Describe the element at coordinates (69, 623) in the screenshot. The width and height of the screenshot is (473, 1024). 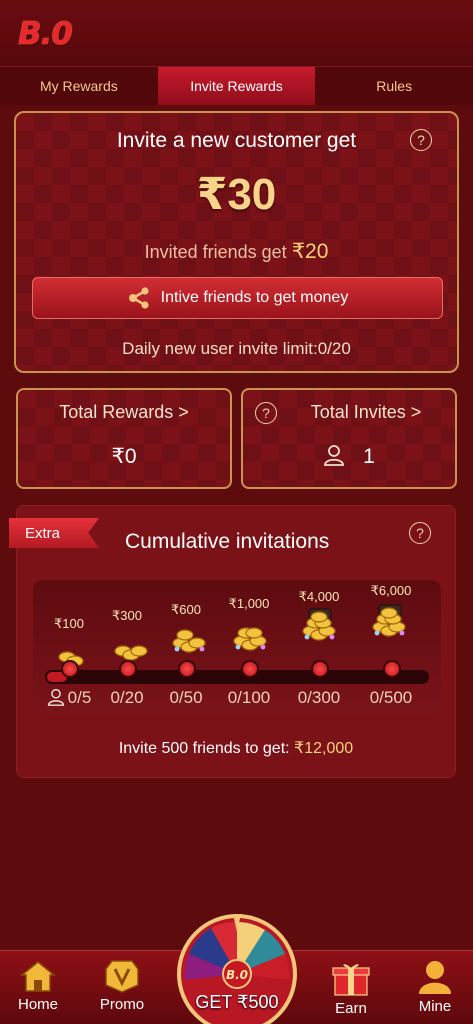
I see `tier-reward: ₹100` at that location.